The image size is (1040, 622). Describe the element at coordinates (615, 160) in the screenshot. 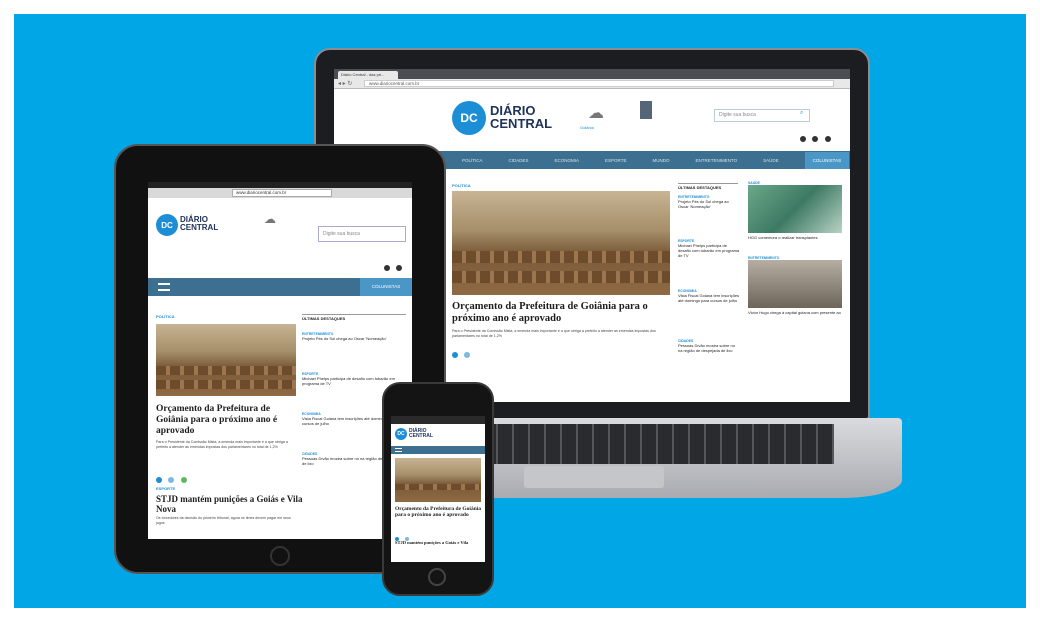

I see `nav-esporte: ESPORTE` at that location.